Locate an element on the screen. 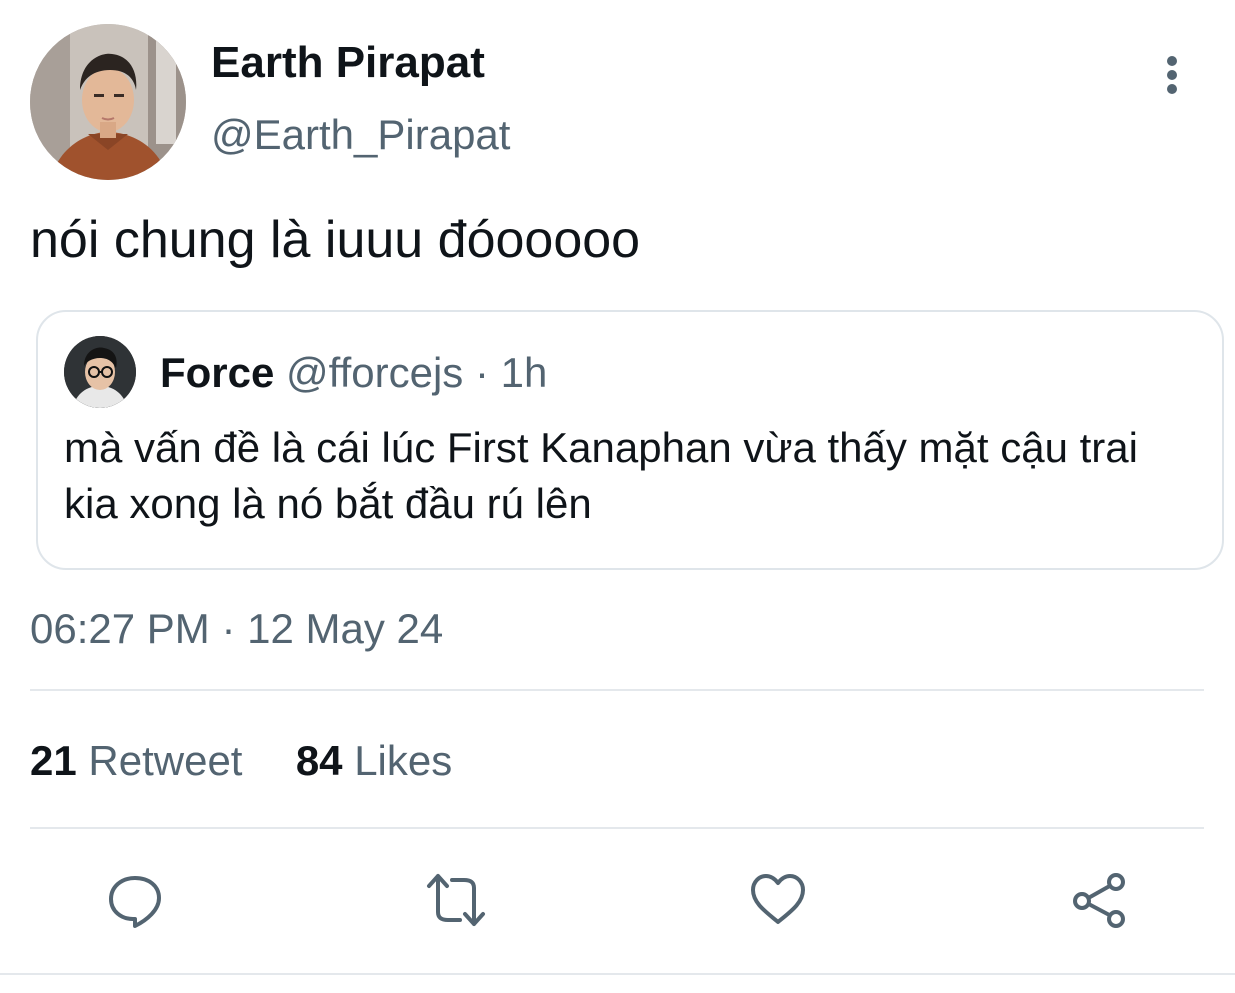 This screenshot has width=1235, height=993. bottom-divider is located at coordinates (617, 974).